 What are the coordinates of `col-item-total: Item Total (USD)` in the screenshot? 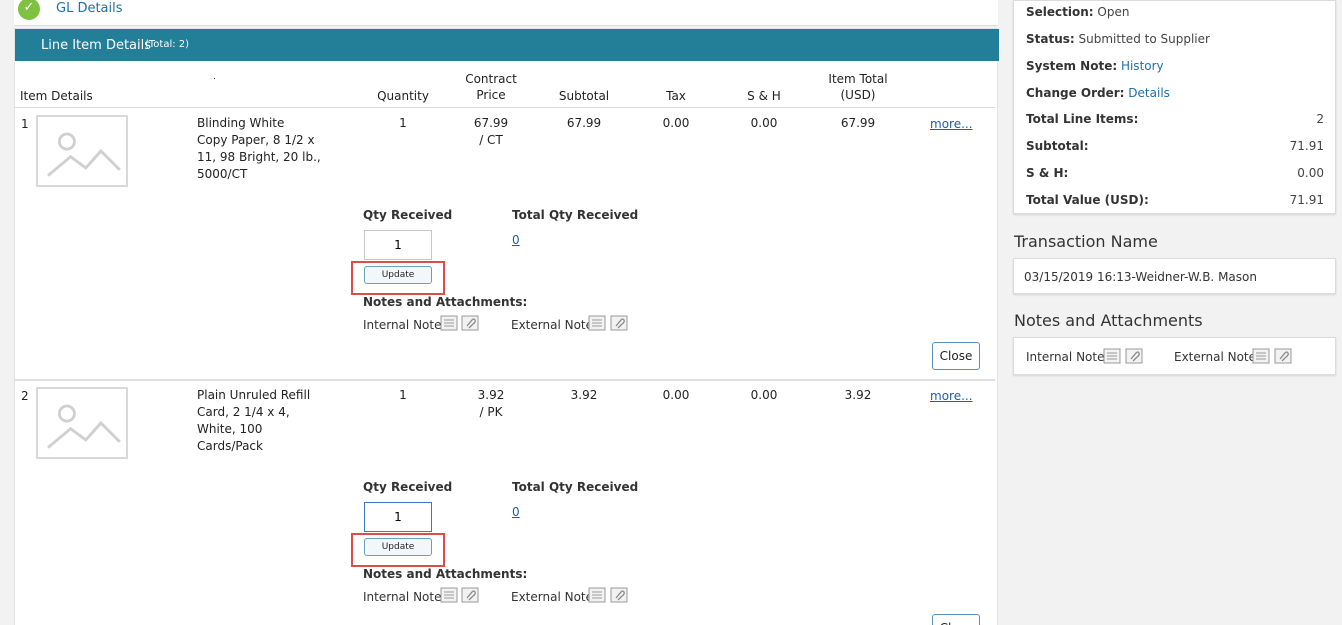 It's located at (858, 87).